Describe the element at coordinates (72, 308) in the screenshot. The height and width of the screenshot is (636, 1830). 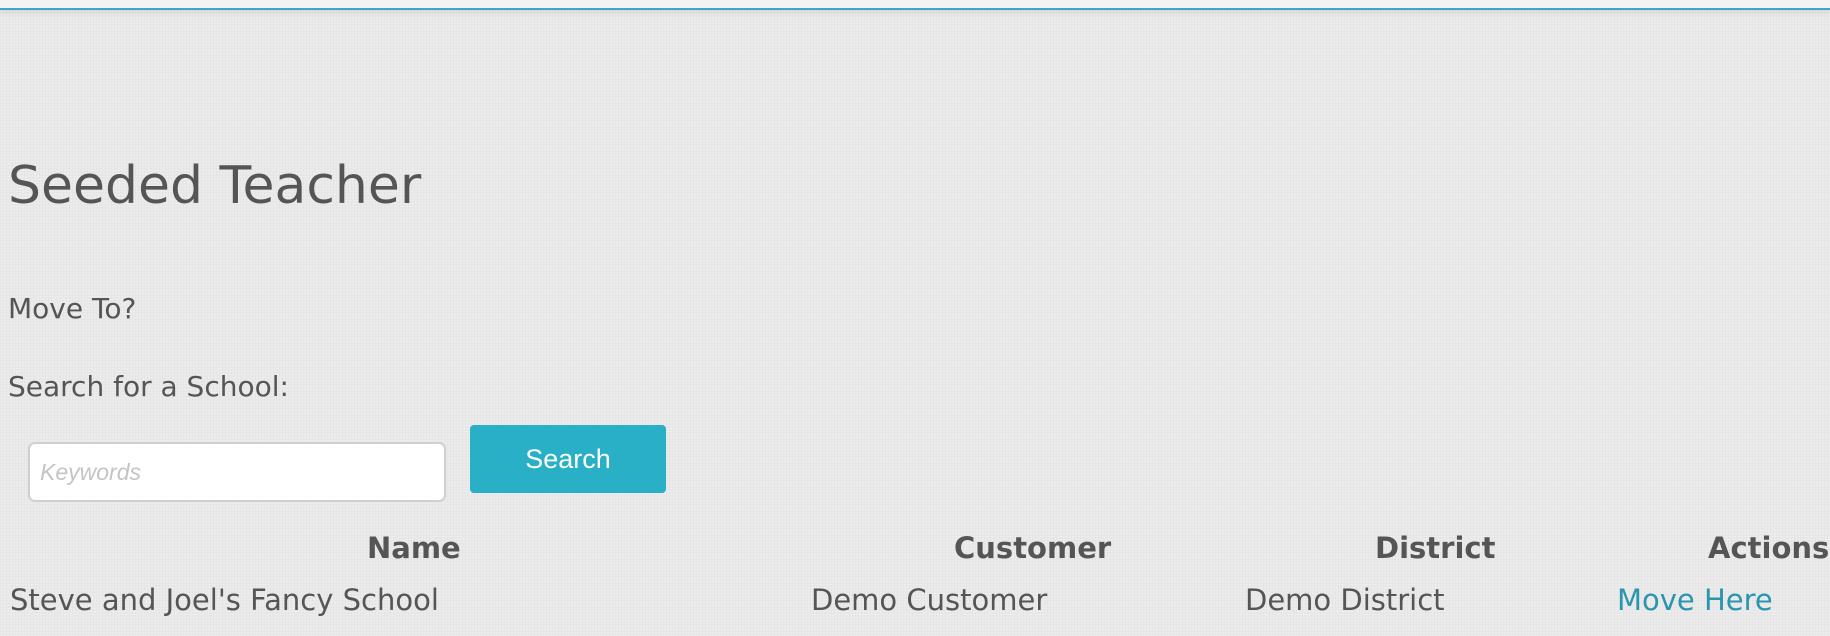
I see `move-to-label: Move To?` at that location.